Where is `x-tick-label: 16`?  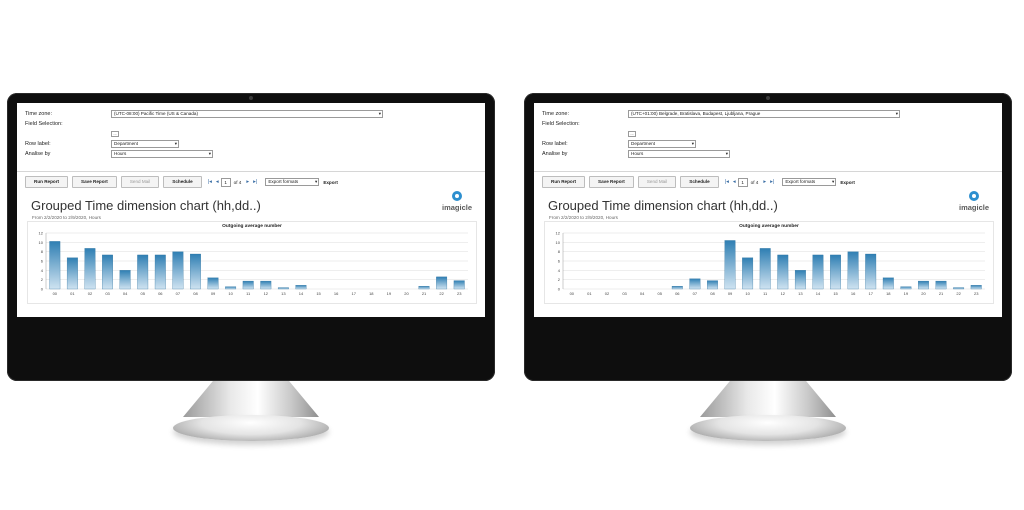
x-tick-label: 16 is located at coordinates (853, 293).